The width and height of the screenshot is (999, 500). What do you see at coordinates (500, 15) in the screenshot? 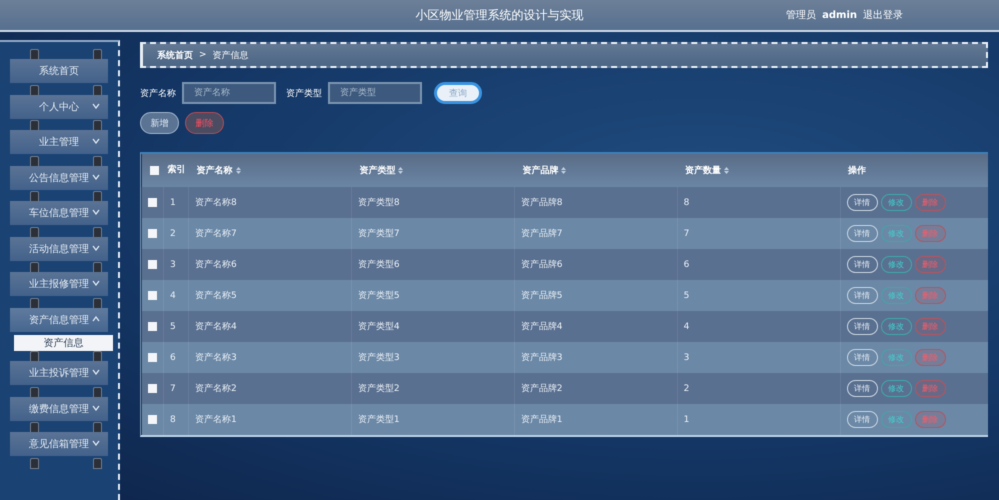
I see `app-title: 小区物业管理系统的设计与实现` at bounding box center [500, 15].